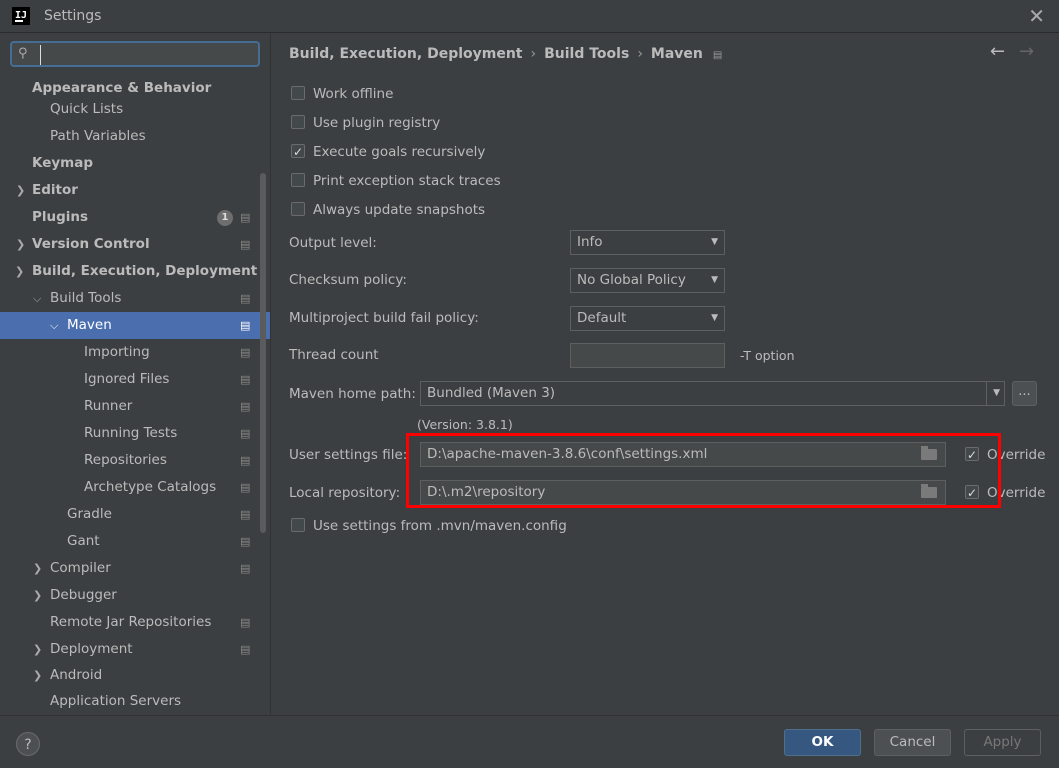 The width and height of the screenshot is (1059, 768). What do you see at coordinates (298, 152) in the screenshot?
I see `execute-goals-recursively-checkbox` at bounding box center [298, 152].